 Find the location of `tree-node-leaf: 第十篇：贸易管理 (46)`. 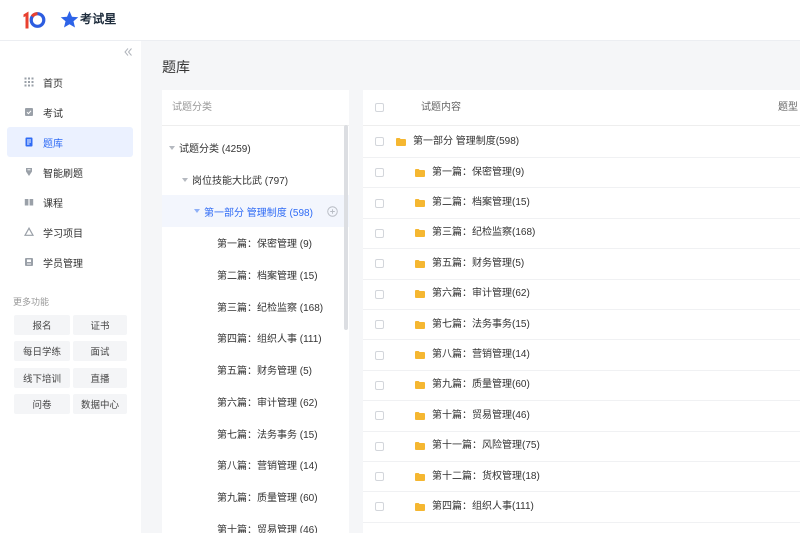

tree-node-leaf: 第十篇：贸易管理 (46) is located at coordinates (255, 522).